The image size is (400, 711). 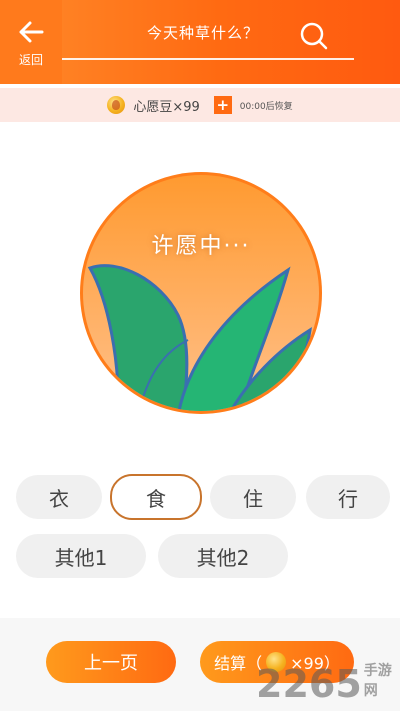 I want to click on title-underline, so click(x=208, y=59).